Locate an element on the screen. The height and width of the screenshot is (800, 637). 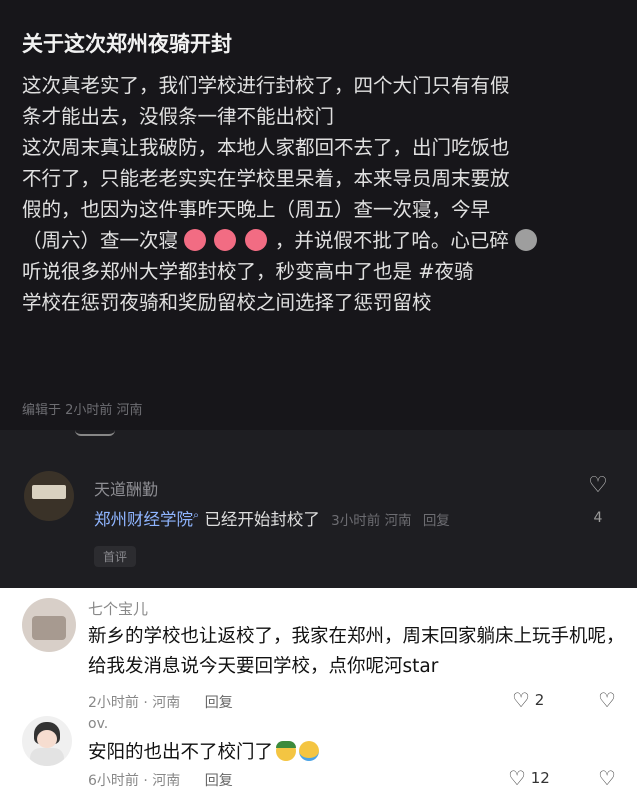
like-group: ♡ 12 is located at coordinates (529, 778).